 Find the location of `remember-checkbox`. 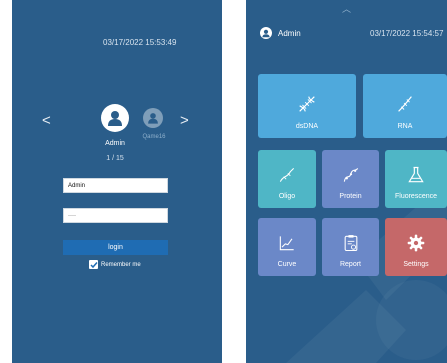

remember-checkbox is located at coordinates (93, 264).